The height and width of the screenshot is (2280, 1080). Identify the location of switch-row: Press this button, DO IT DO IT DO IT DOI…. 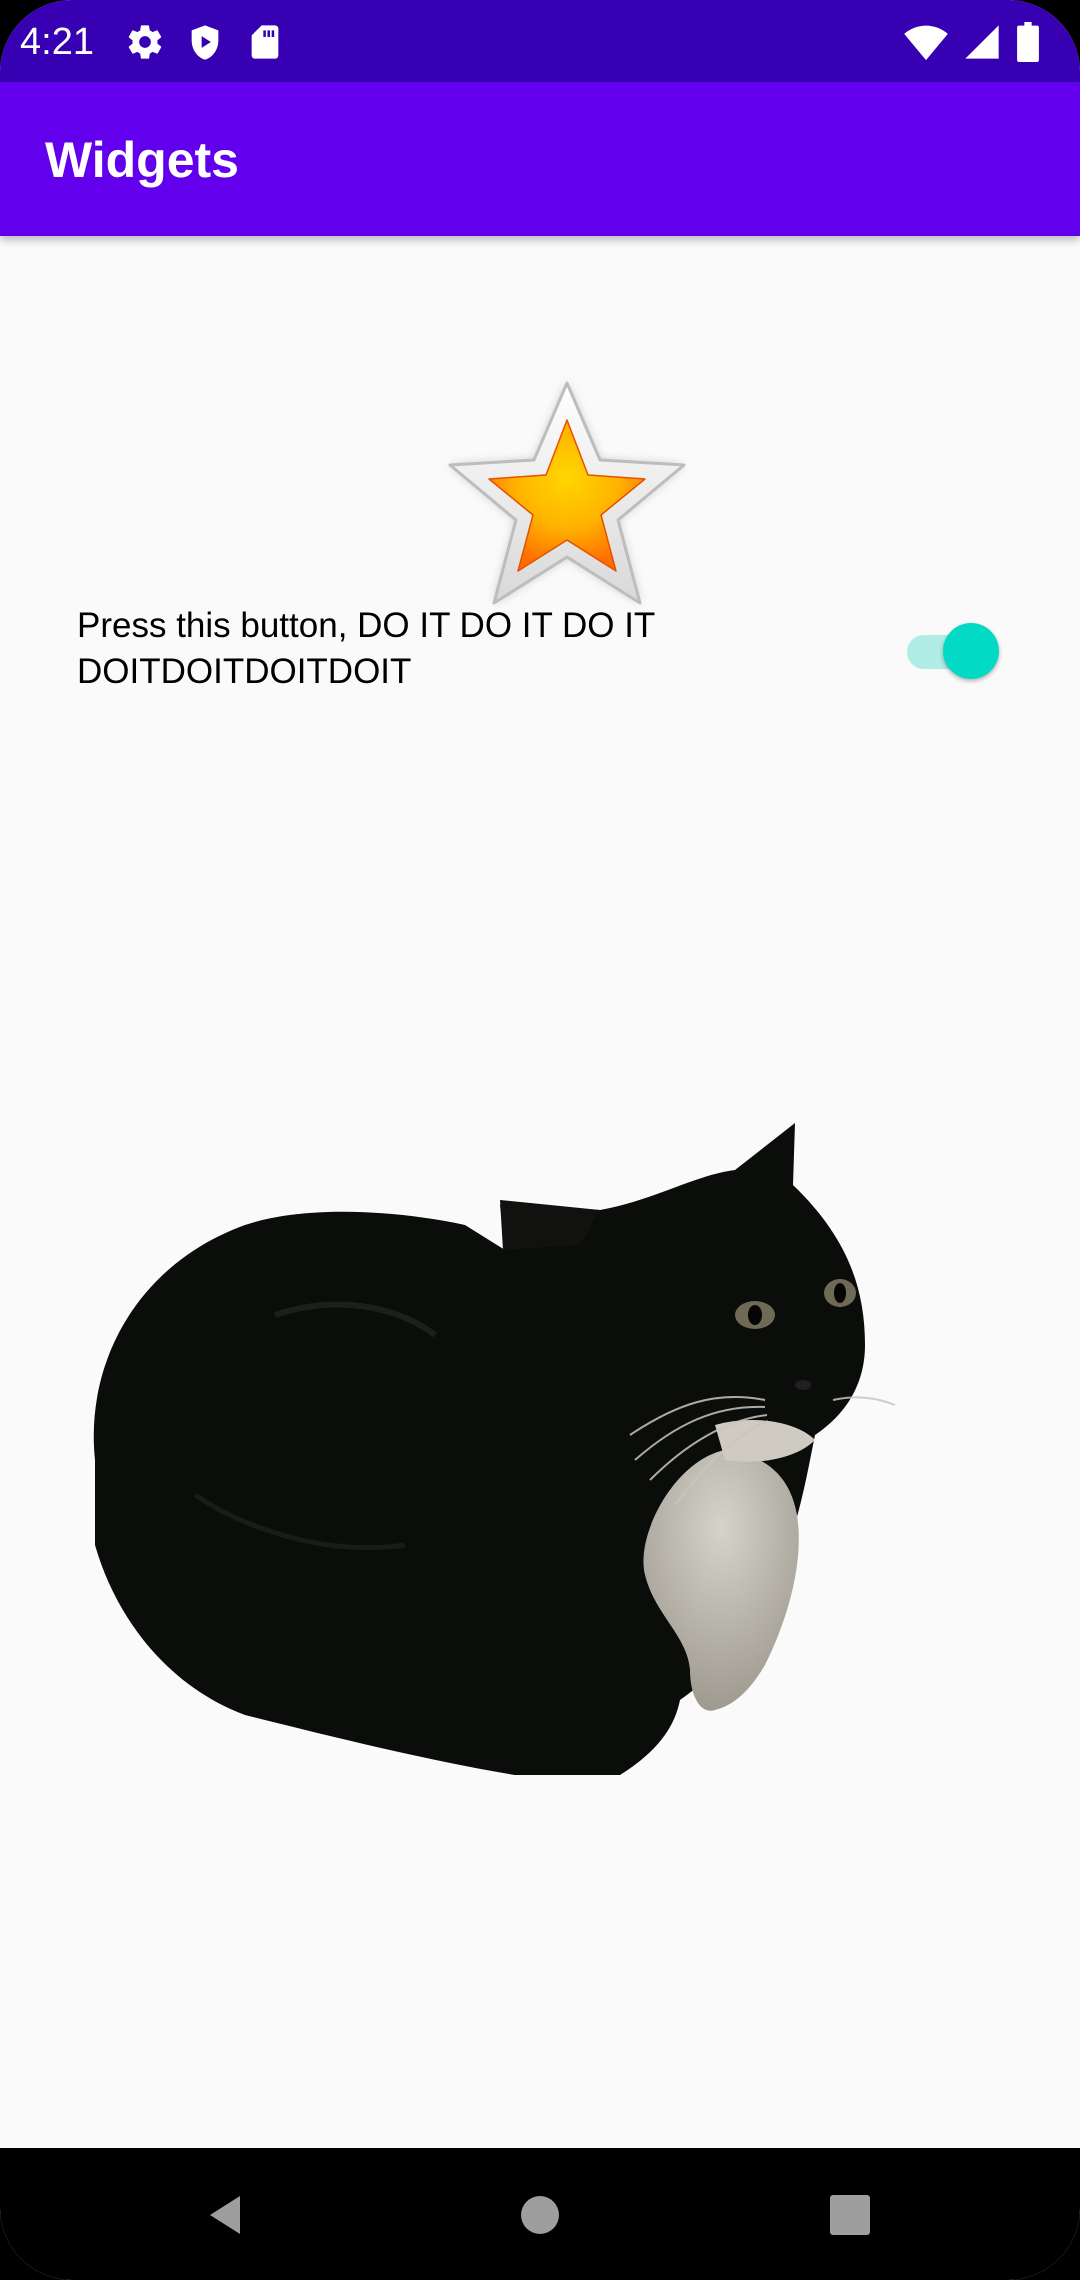
(542, 650).